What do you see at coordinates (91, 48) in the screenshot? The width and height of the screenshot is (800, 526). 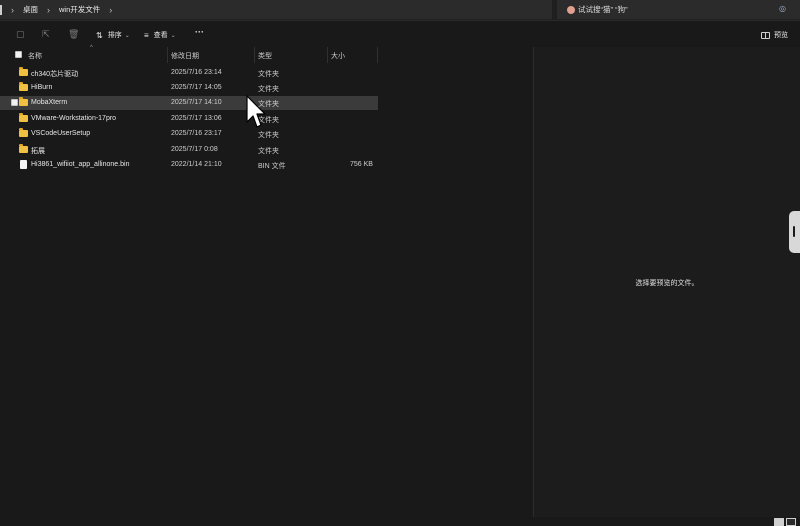 I see `sort-caret-icon: ^` at bounding box center [91, 48].